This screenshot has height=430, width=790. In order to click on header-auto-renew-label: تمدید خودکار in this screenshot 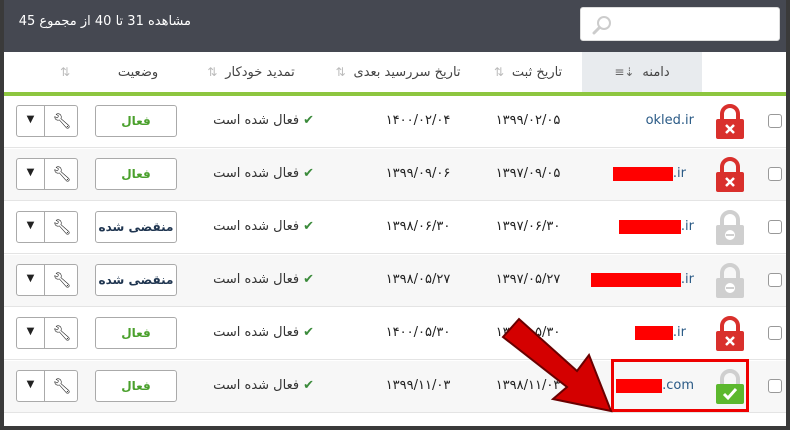, I will do `click(260, 72)`.